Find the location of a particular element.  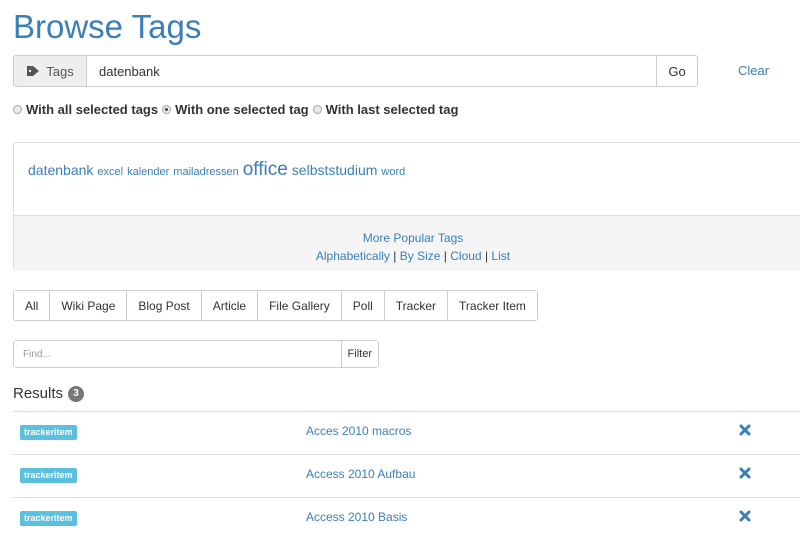

go-button: Go is located at coordinates (676, 71).